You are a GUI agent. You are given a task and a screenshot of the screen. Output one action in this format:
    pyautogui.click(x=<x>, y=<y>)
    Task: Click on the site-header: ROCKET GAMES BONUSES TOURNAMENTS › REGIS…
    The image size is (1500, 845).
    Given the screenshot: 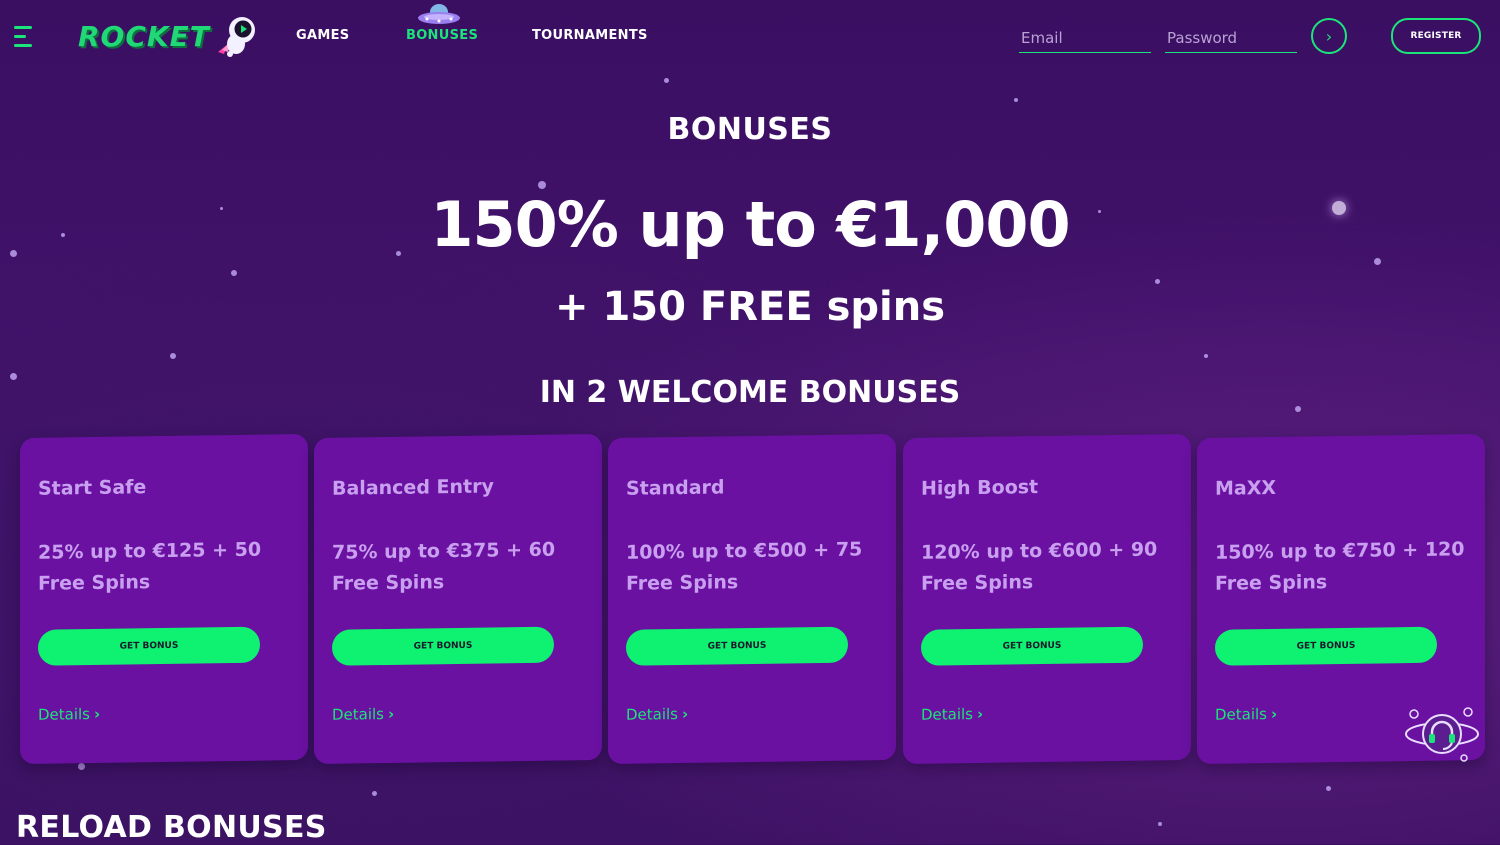 What is the action you would take?
    pyautogui.click(x=750, y=37)
    